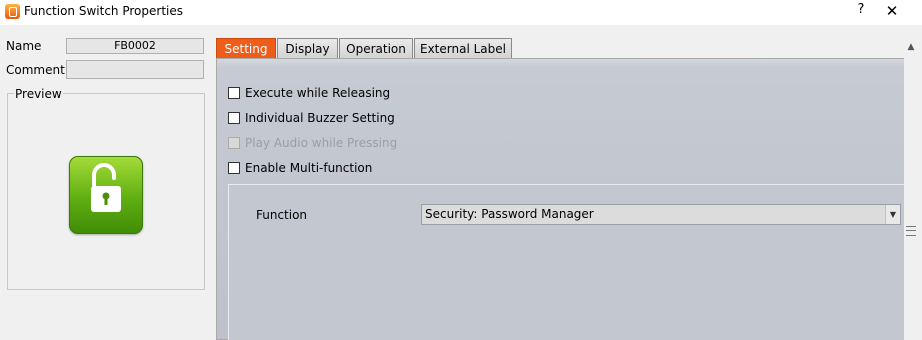 The height and width of the screenshot is (340, 922). Describe the element at coordinates (135, 69) in the screenshot. I see `comment-field` at that location.